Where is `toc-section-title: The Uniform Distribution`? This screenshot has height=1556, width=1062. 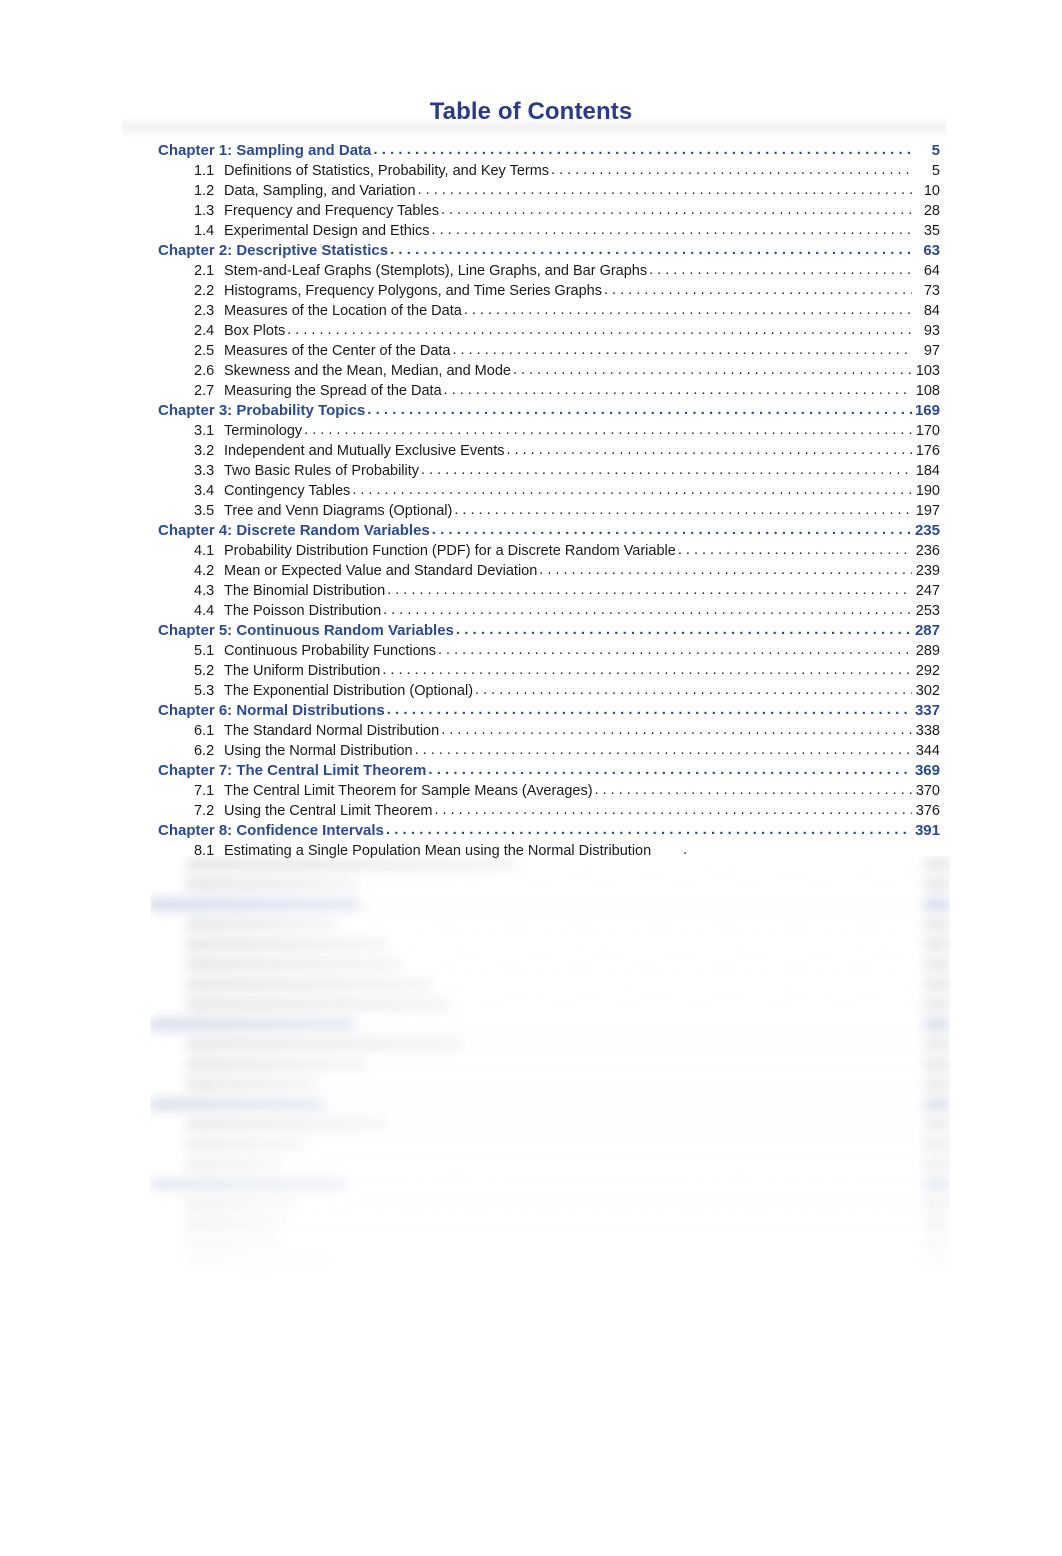
toc-section-title: The Uniform Distribution is located at coordinates (302, 671).